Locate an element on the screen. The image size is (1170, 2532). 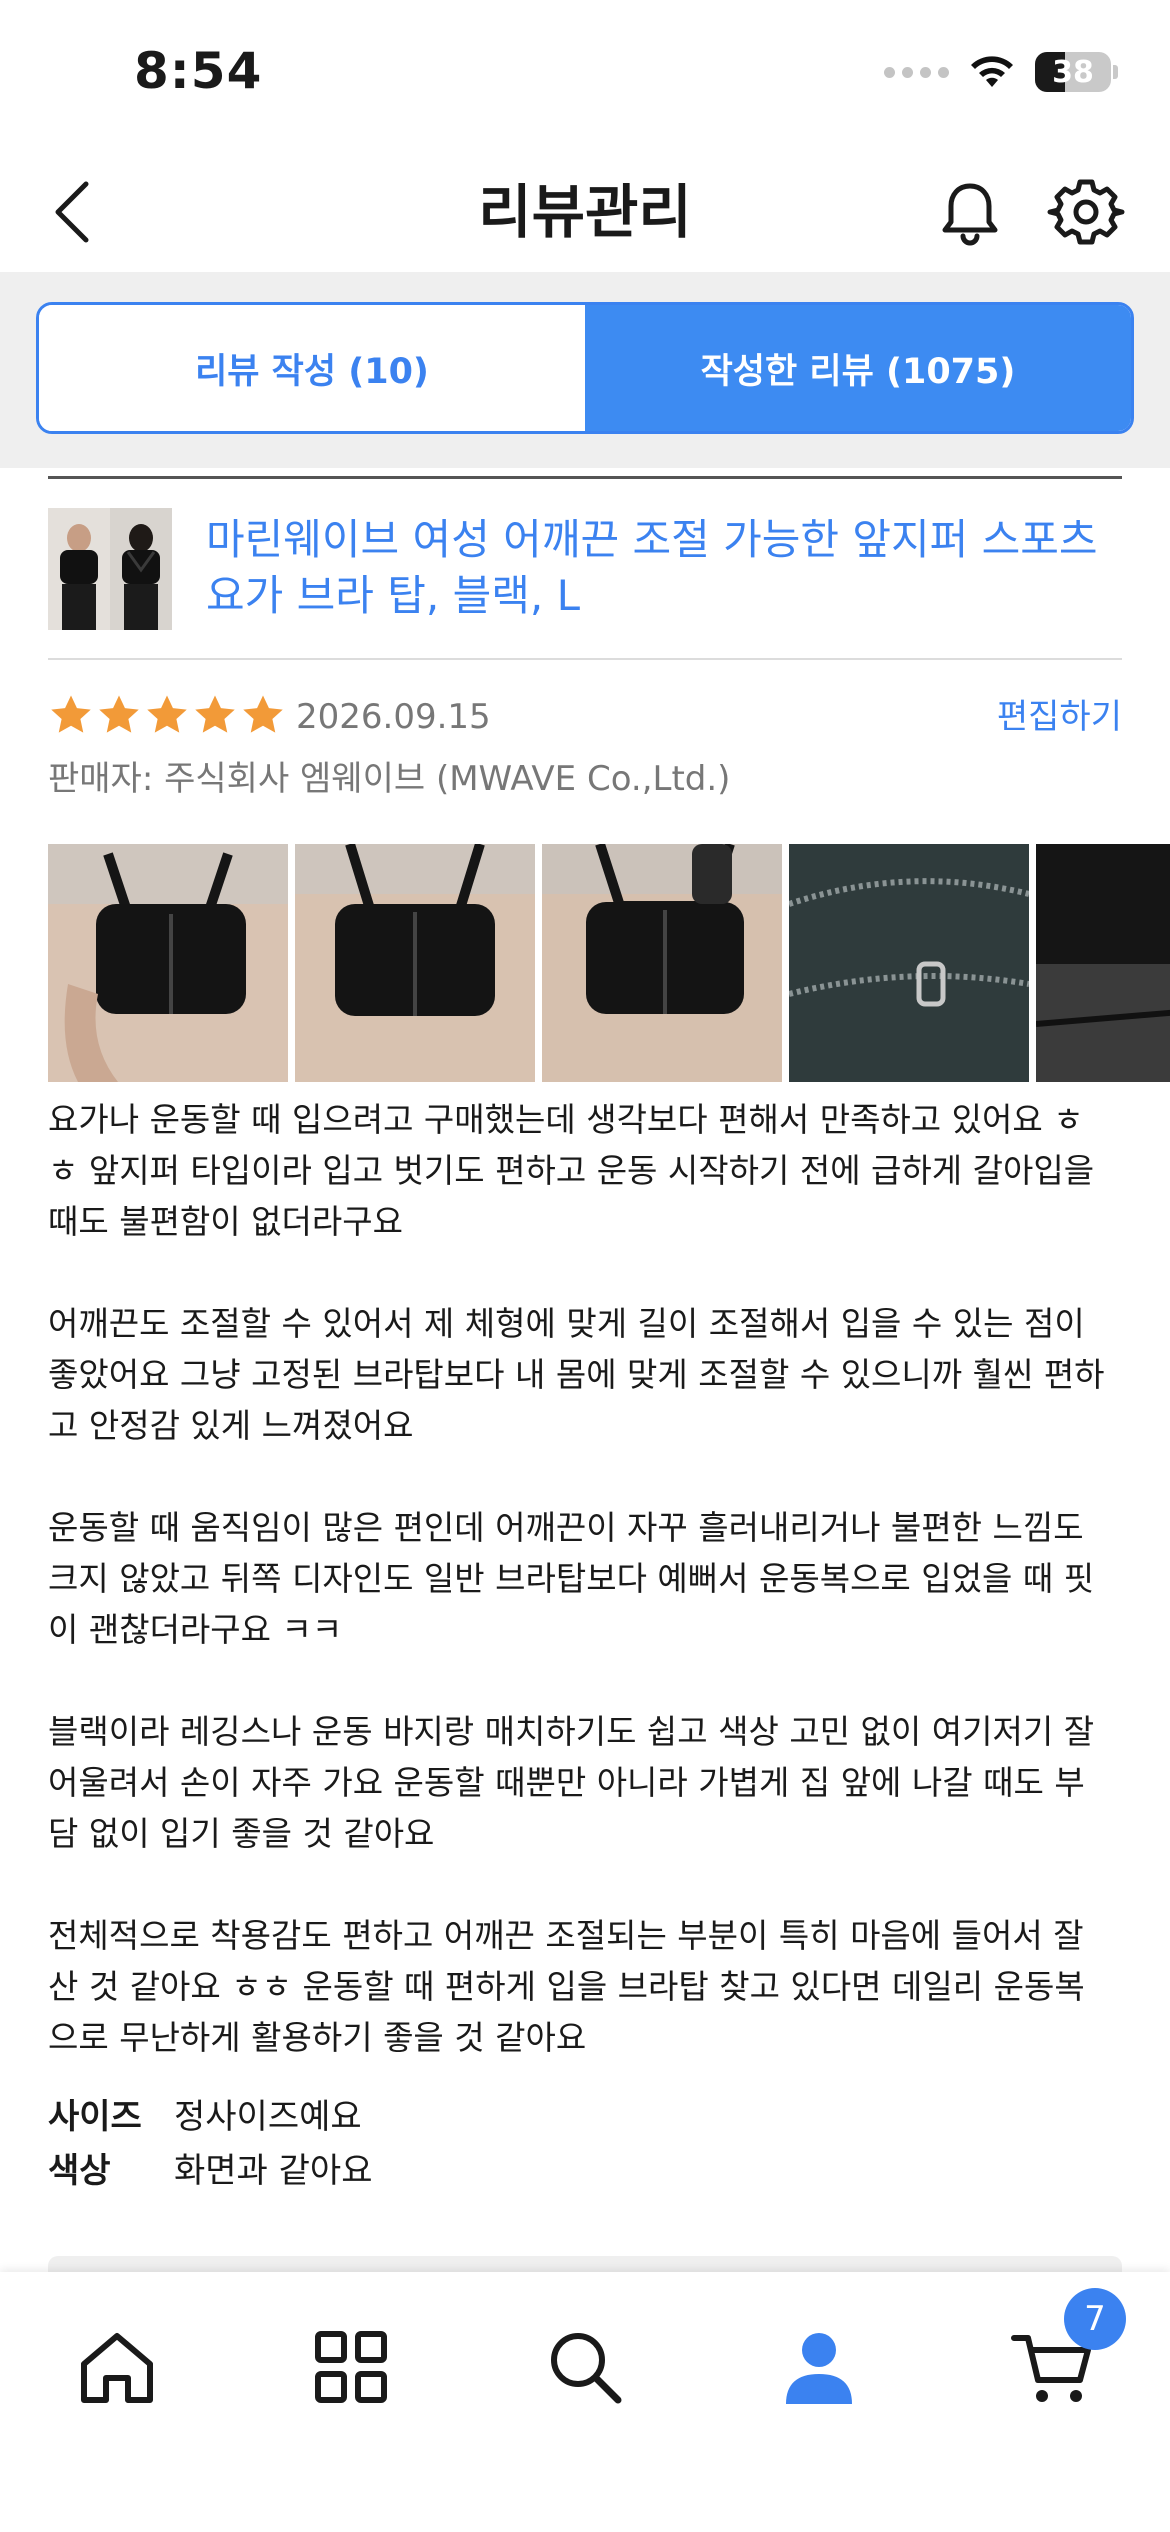
attribute-label: 사이즈 is located at coordinates (95, 2117).